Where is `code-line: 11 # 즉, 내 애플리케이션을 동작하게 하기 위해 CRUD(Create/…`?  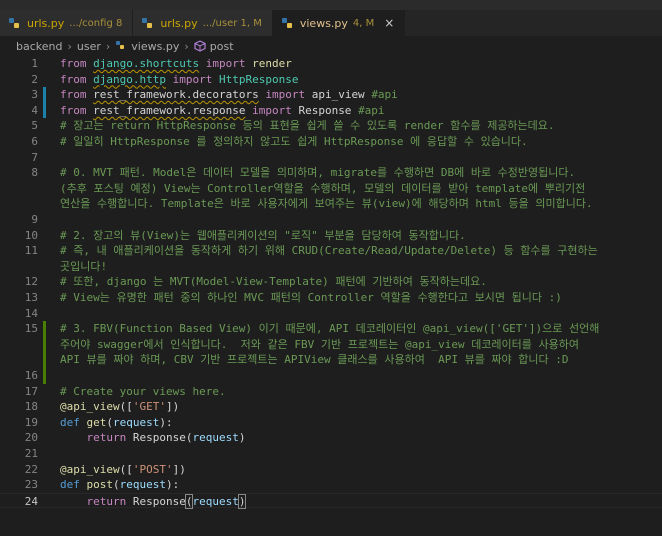 code-line: 11 # 즉, 내 애플리케이션을 동작하게 하기 위해 CRUD(Create/… is located at coordinates (331, 251).